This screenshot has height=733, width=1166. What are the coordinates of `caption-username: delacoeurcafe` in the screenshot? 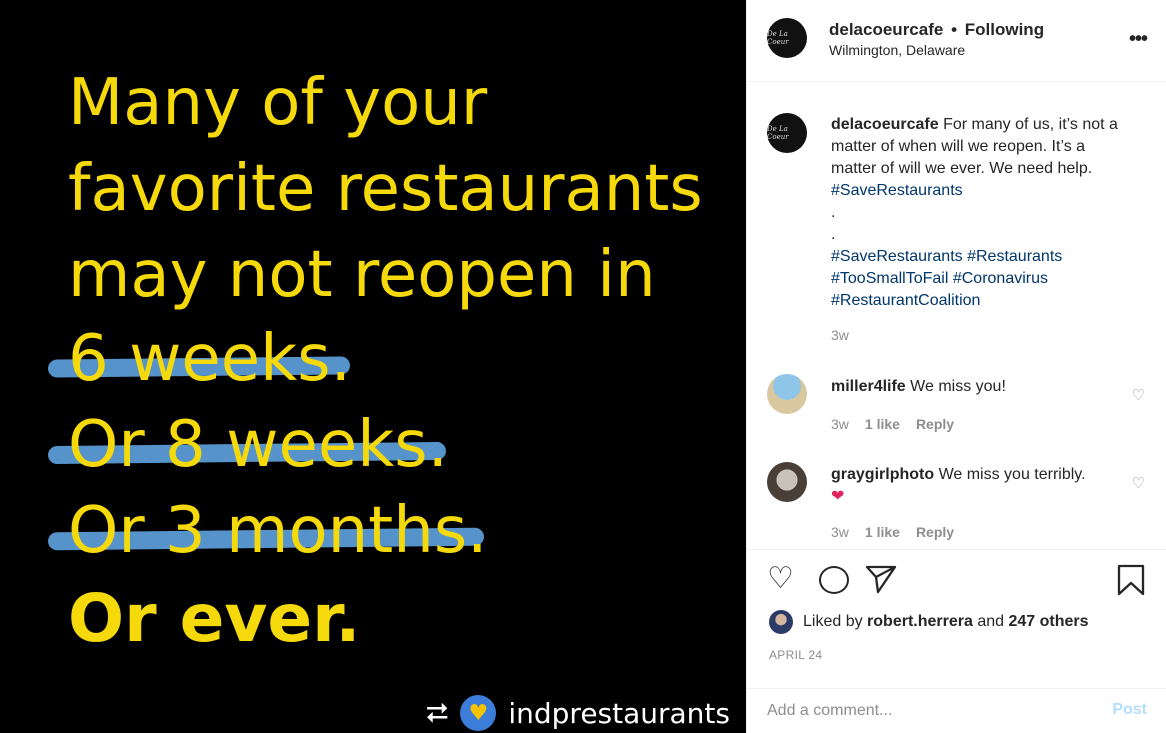 It's located at (885, 124).